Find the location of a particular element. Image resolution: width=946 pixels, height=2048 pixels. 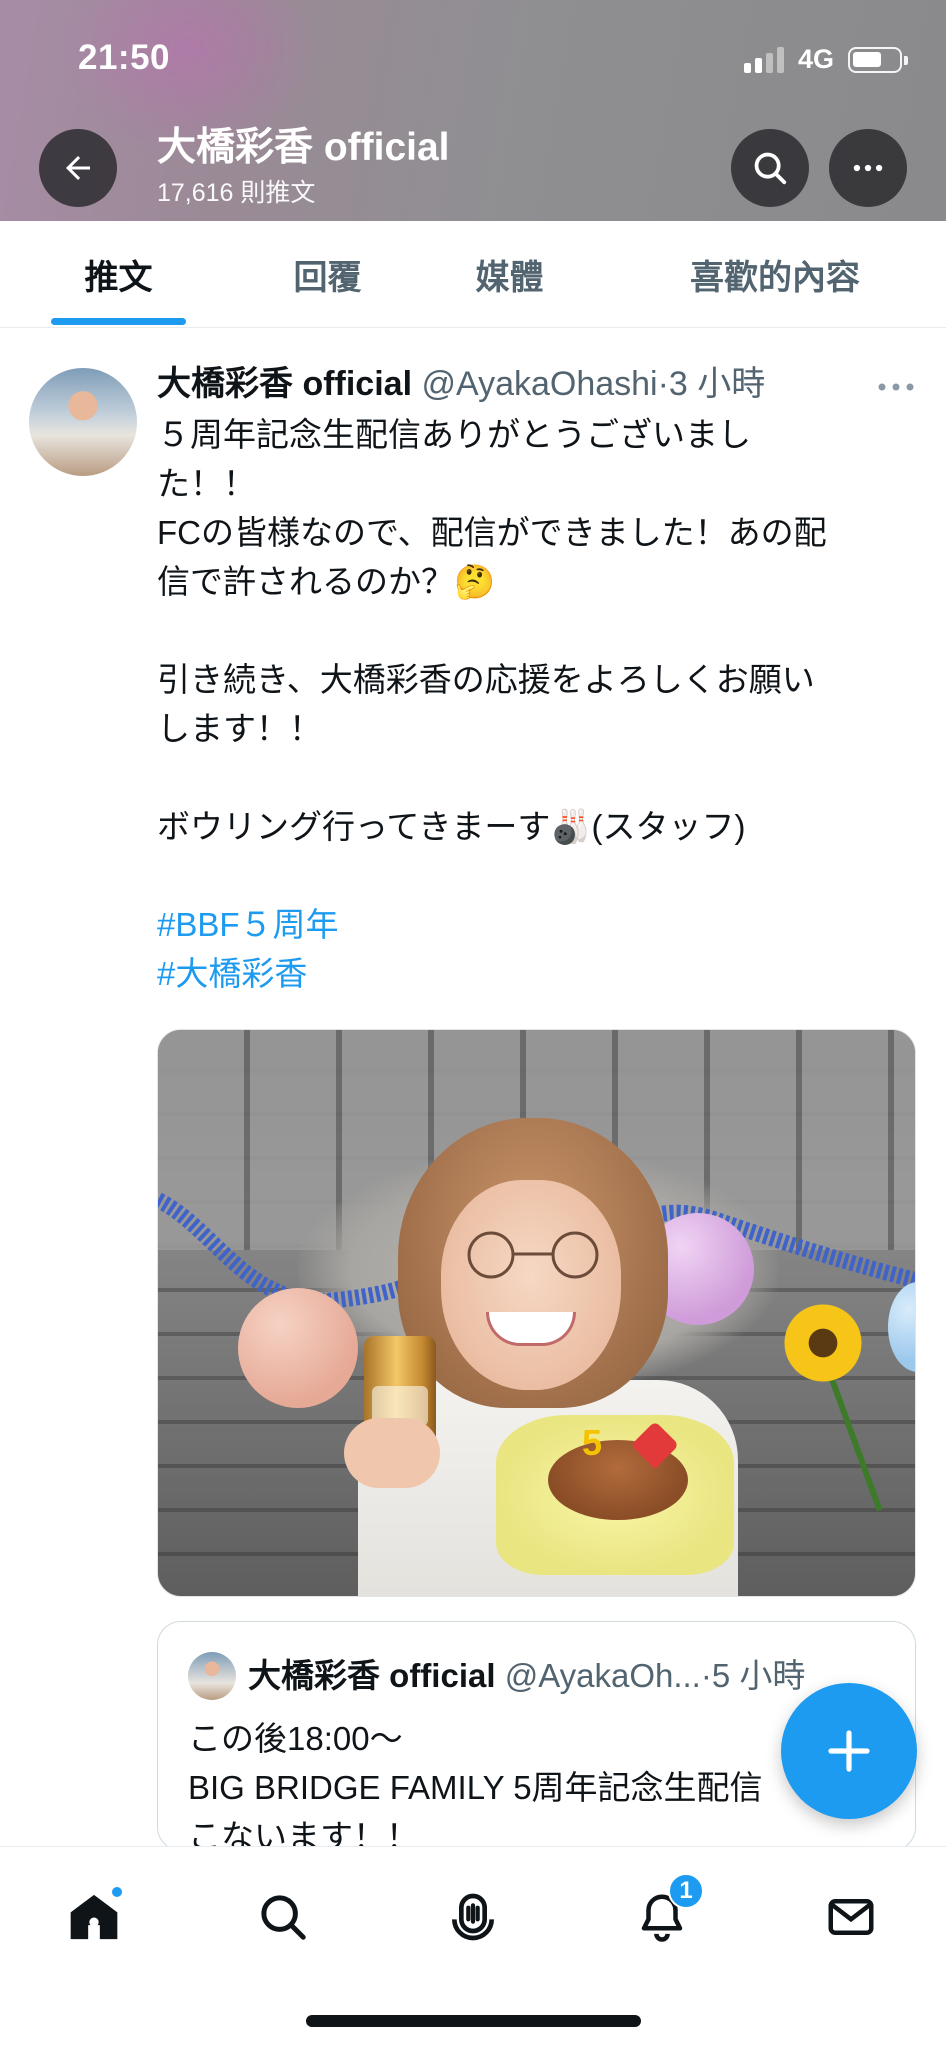

tweet-header: 大橋彩香 official @AyakaOhashi·3 小時 is located at coordinates (461, 384).